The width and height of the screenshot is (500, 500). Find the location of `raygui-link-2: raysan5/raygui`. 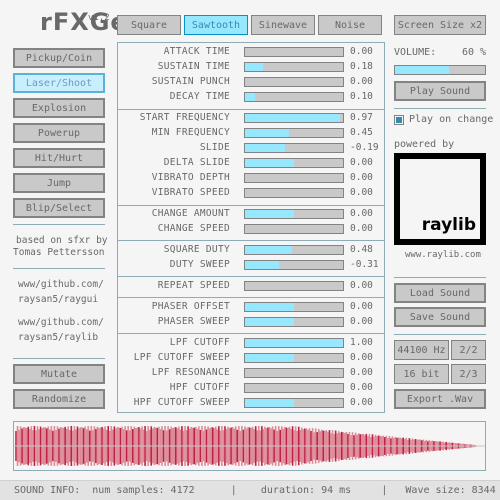

raygui-link-2: raysan5/raygui is located at coordinates (58, 299).